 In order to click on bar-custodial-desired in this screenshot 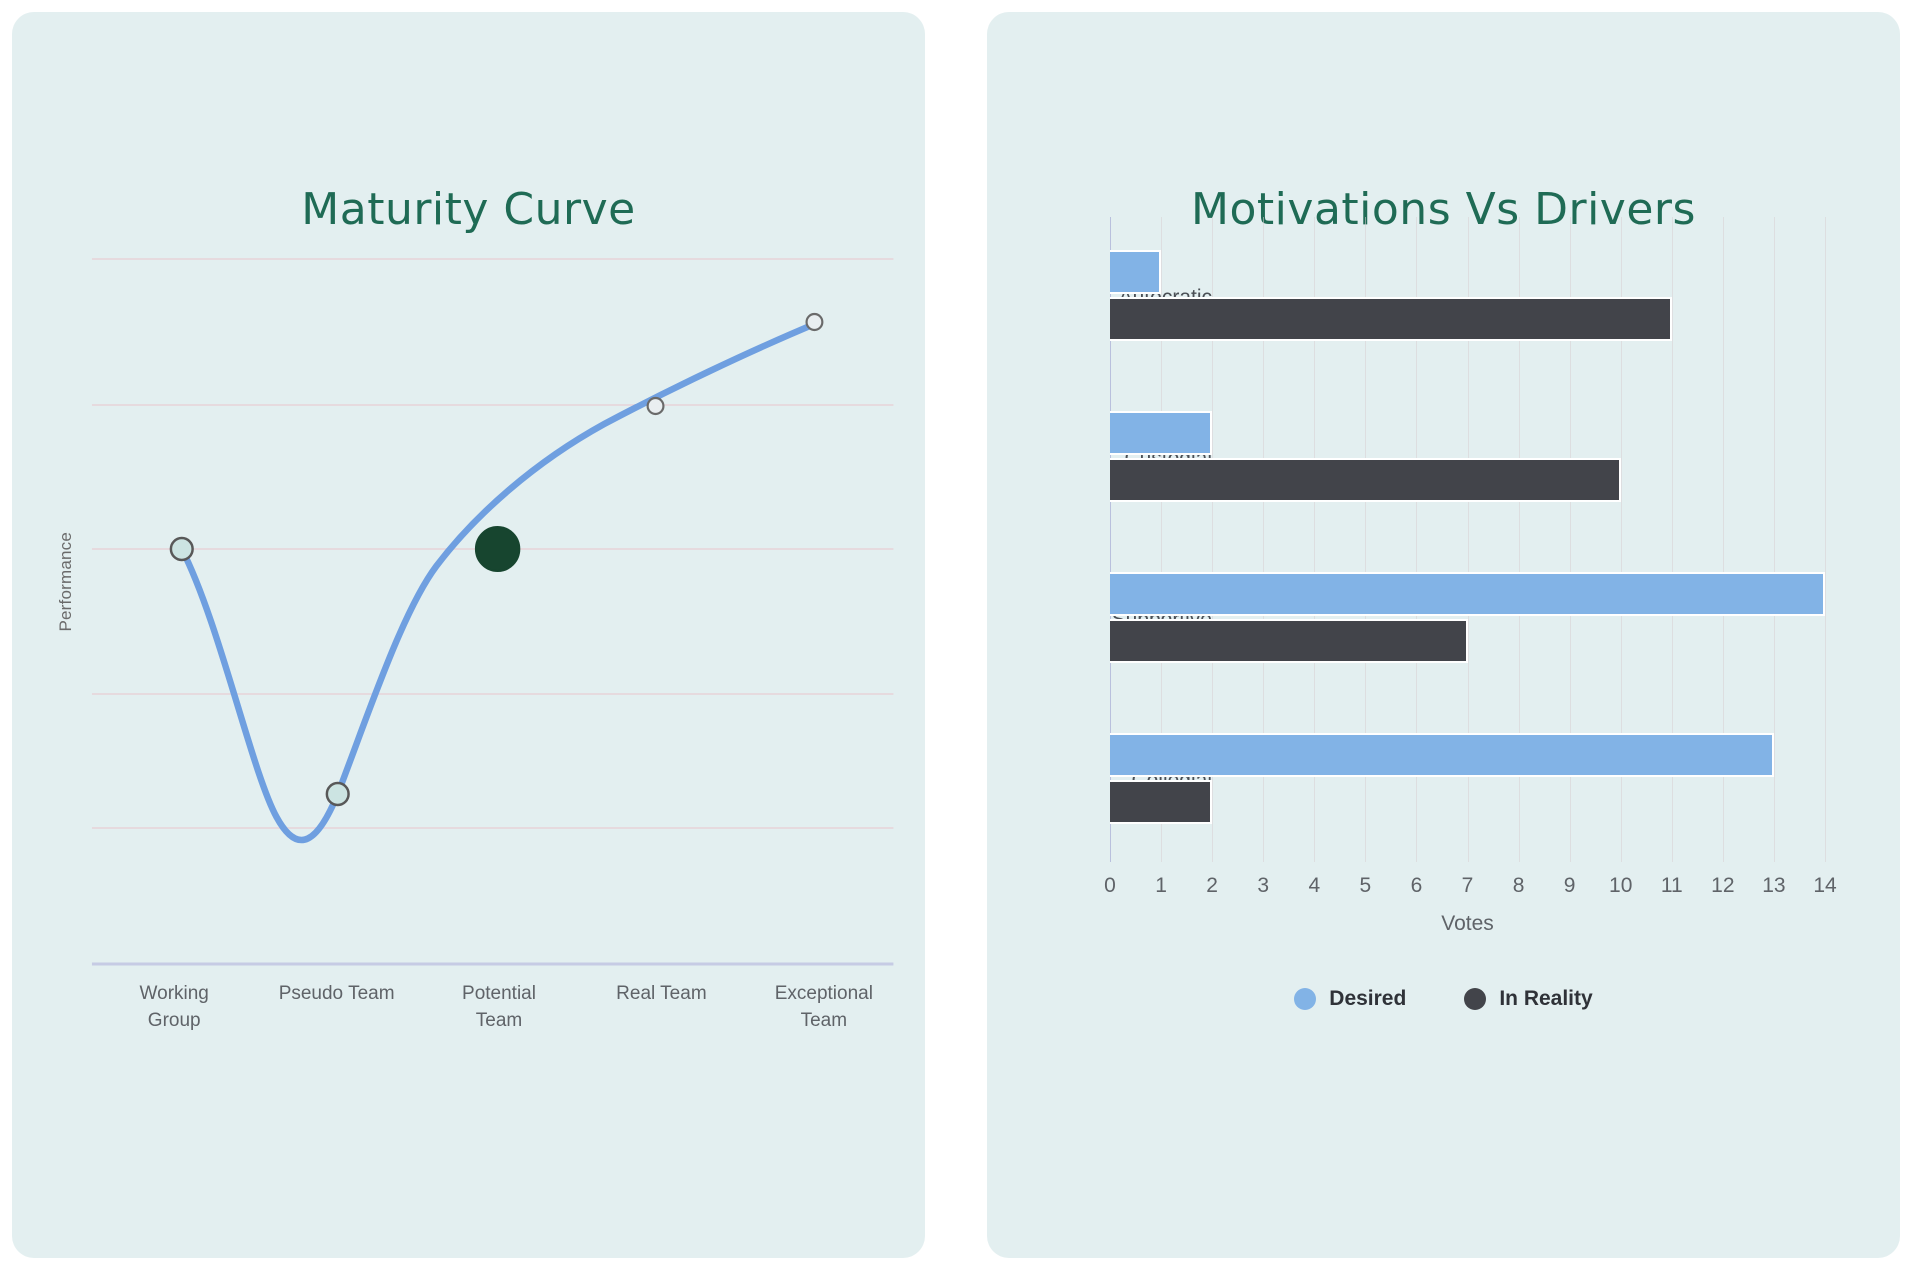, I will do `click(1161, 433)`.